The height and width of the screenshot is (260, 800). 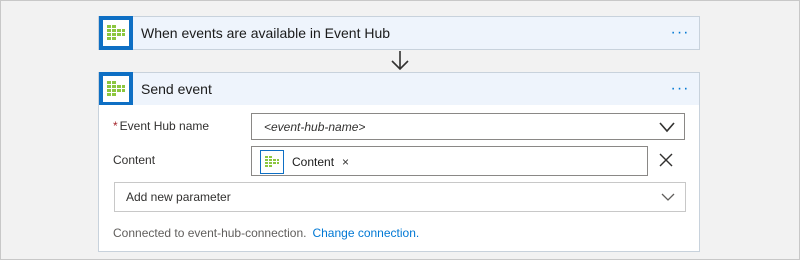 What do you see at coordinates (164, 126) in the screenshot?
I see `event-hub-name-label-text: Event Hub name` at bounding box center [164, 126].